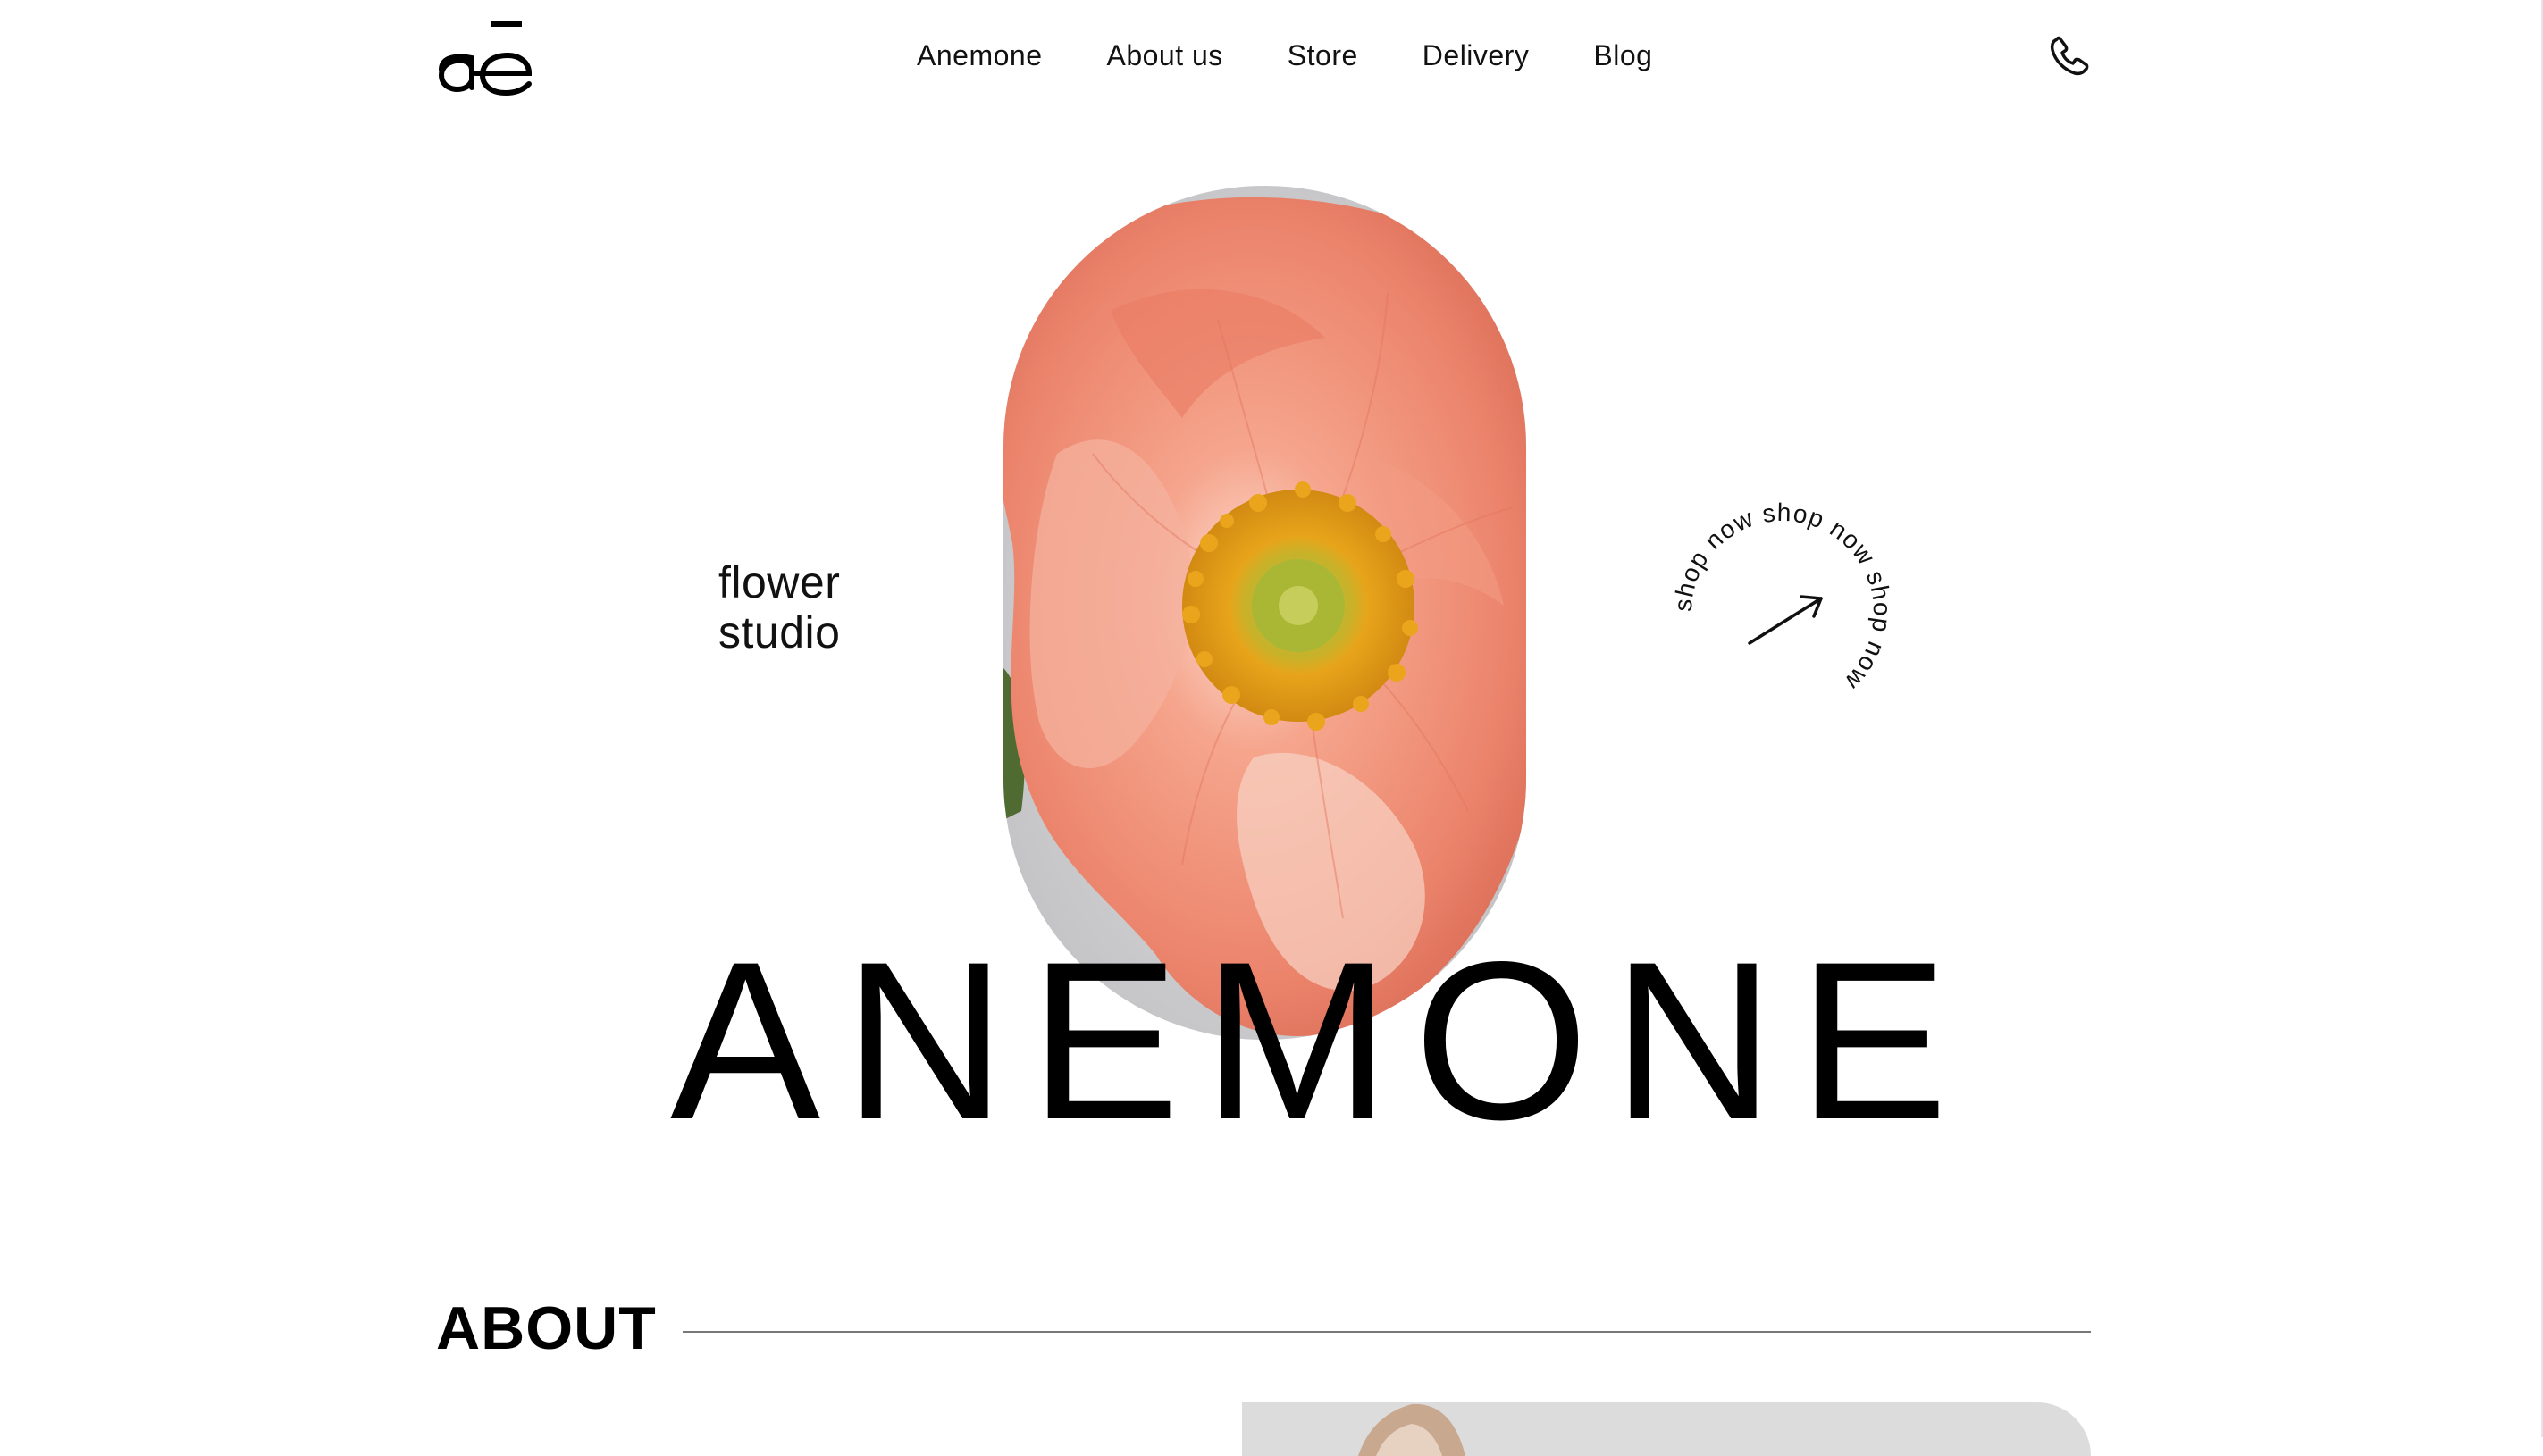 The width and height of the screenshot is (2543, 1456). I want to click on shop-now-badge-text: shop now shop now shop now, so click(1782, 598).